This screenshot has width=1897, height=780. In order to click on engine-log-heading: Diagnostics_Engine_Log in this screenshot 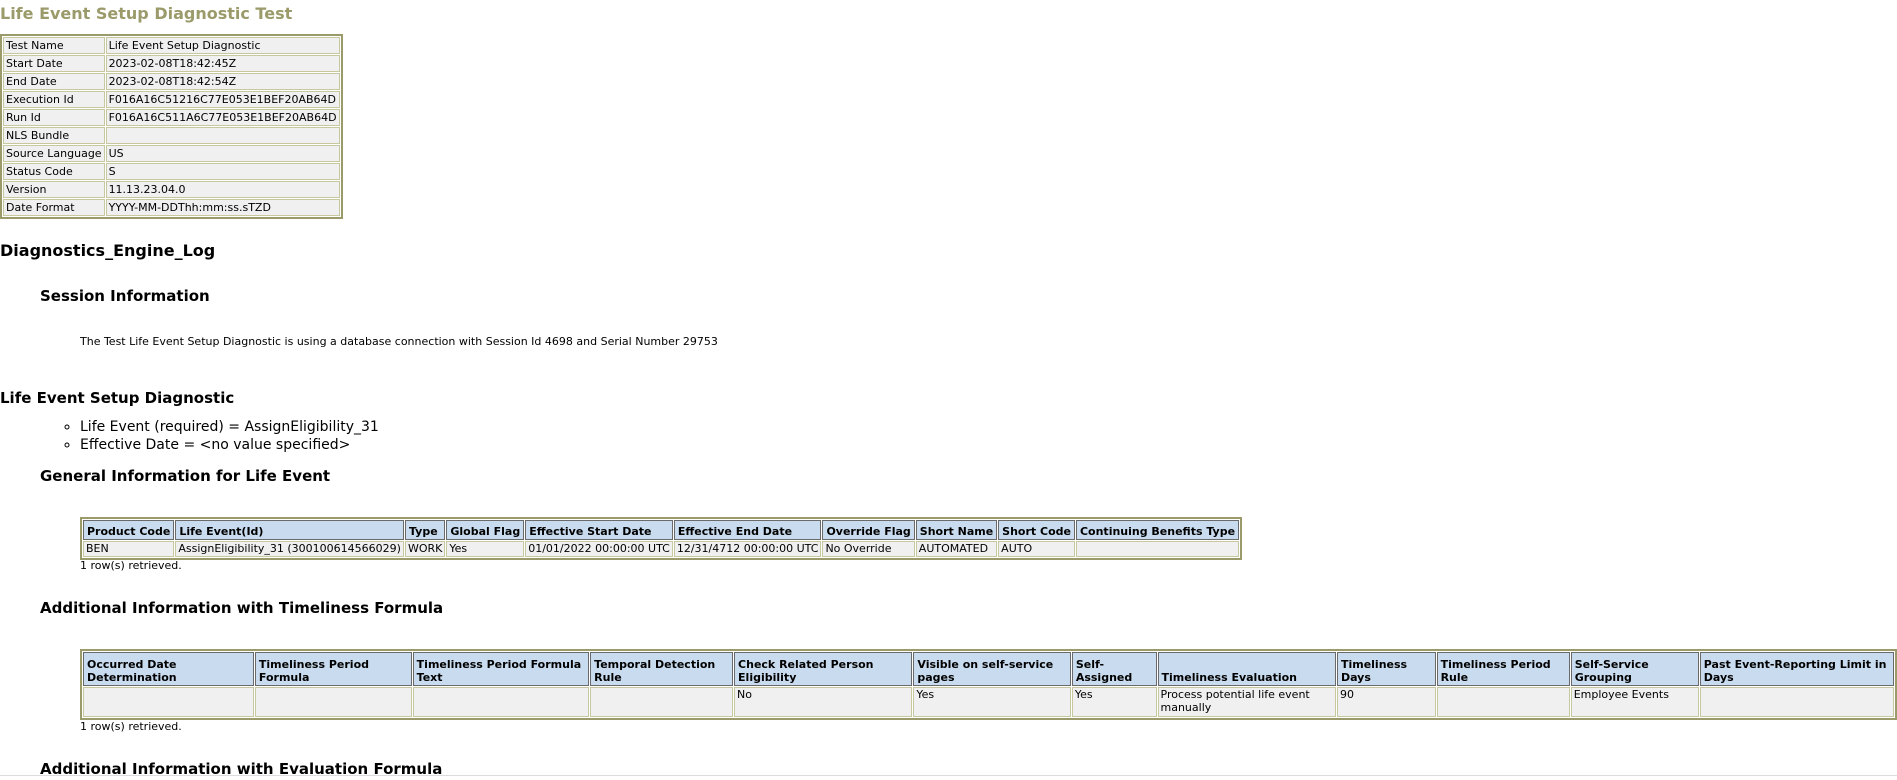, I will do `click(108, 250)`.